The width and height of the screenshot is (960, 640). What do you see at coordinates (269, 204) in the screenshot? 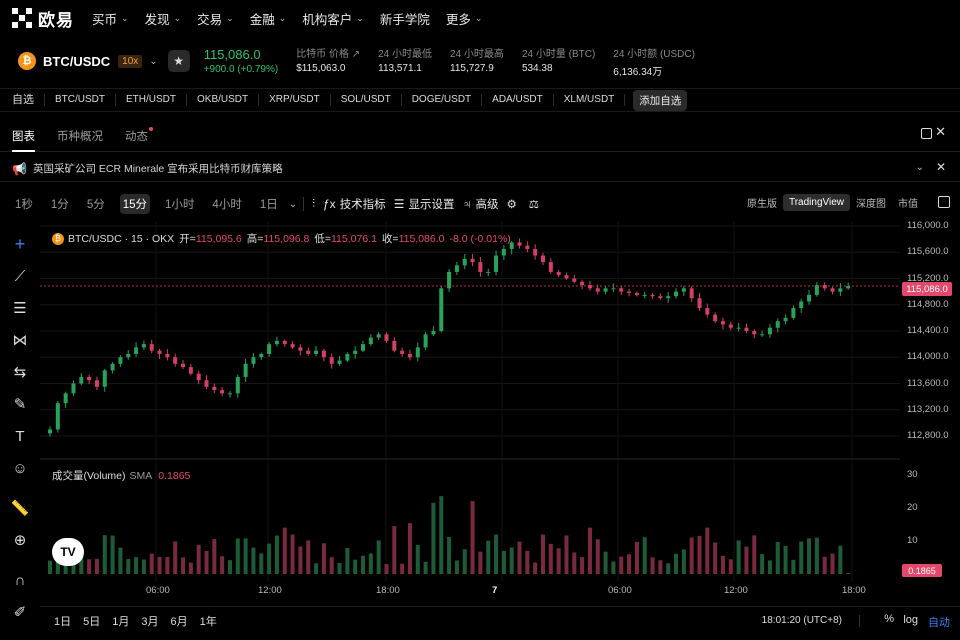
I see `interval-option: 1日` at bounding box center [269, 204].